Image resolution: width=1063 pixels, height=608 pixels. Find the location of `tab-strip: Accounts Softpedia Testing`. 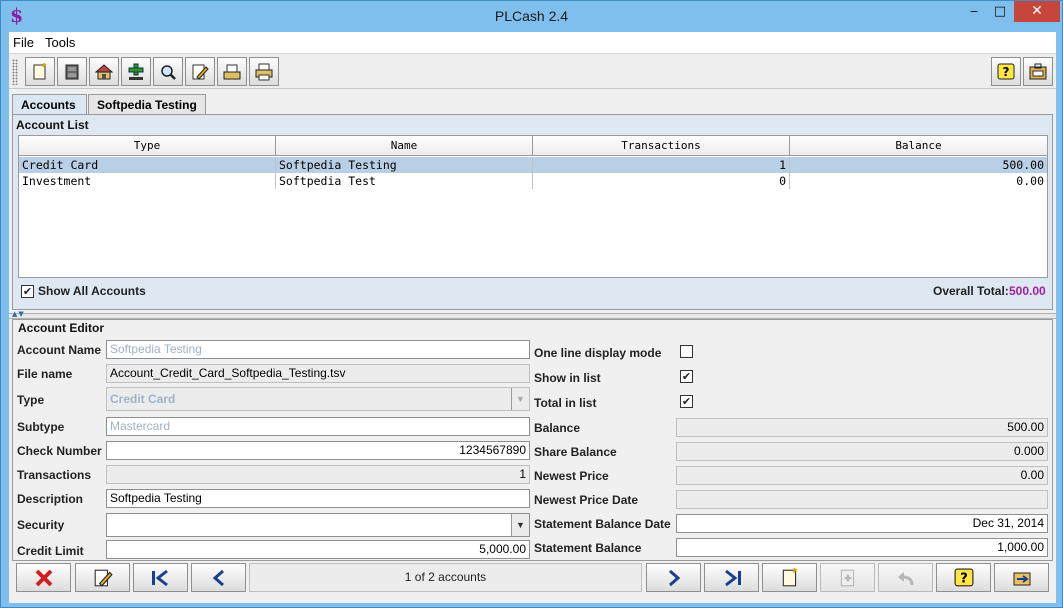

tab-strip: Accounts Softpedia Testing is located at coordinates (532, 104).